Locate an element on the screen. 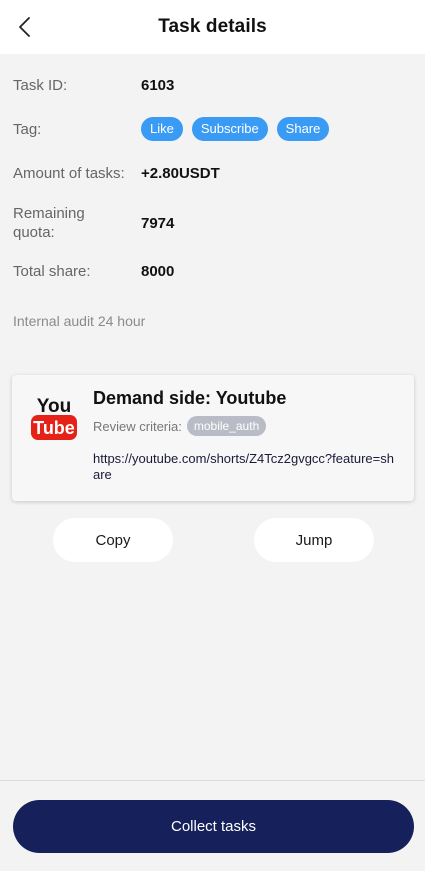 Image resolution: width=425 pixels, height=871 pixels. task-id-label: Task ID: is located at coordinates (40, 85).